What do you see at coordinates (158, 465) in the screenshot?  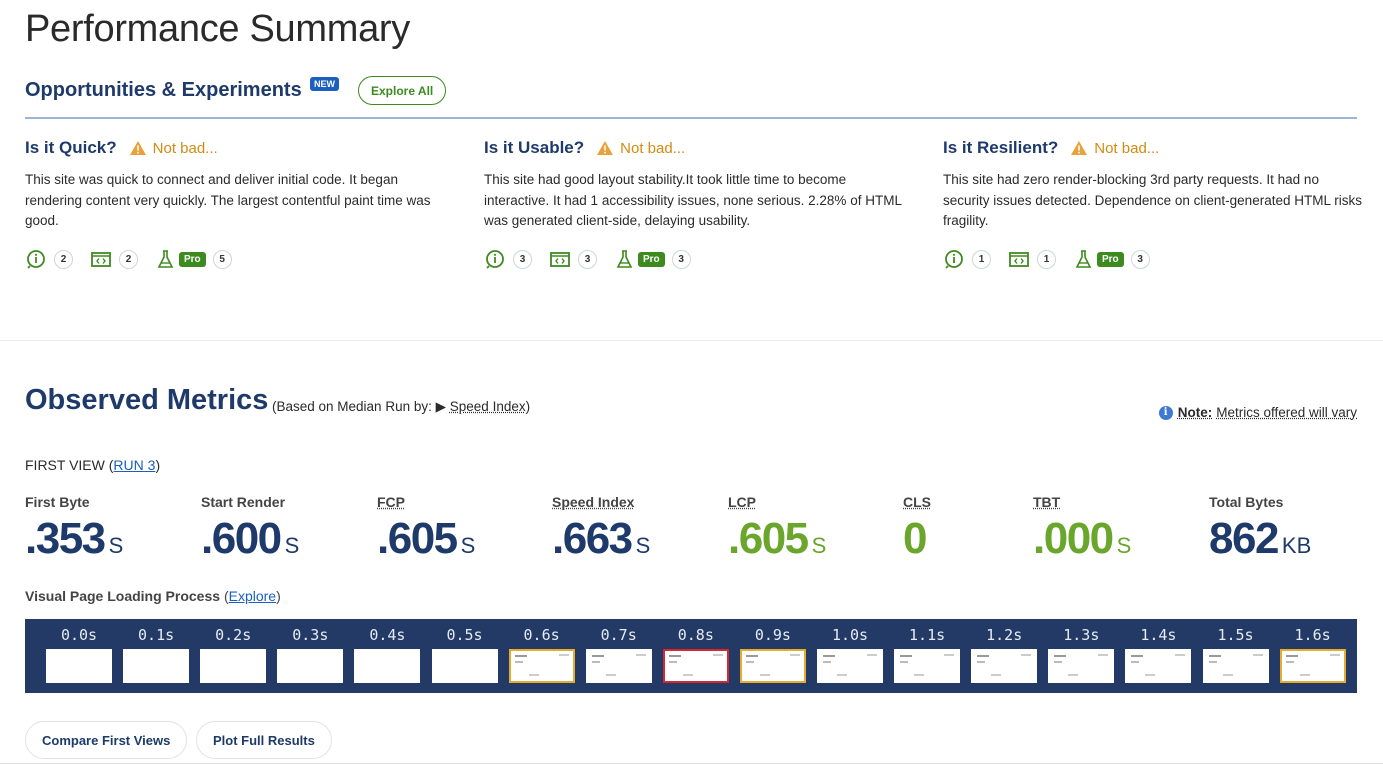 I see `first-view-suffix: )` at bounding box center [158, 465].